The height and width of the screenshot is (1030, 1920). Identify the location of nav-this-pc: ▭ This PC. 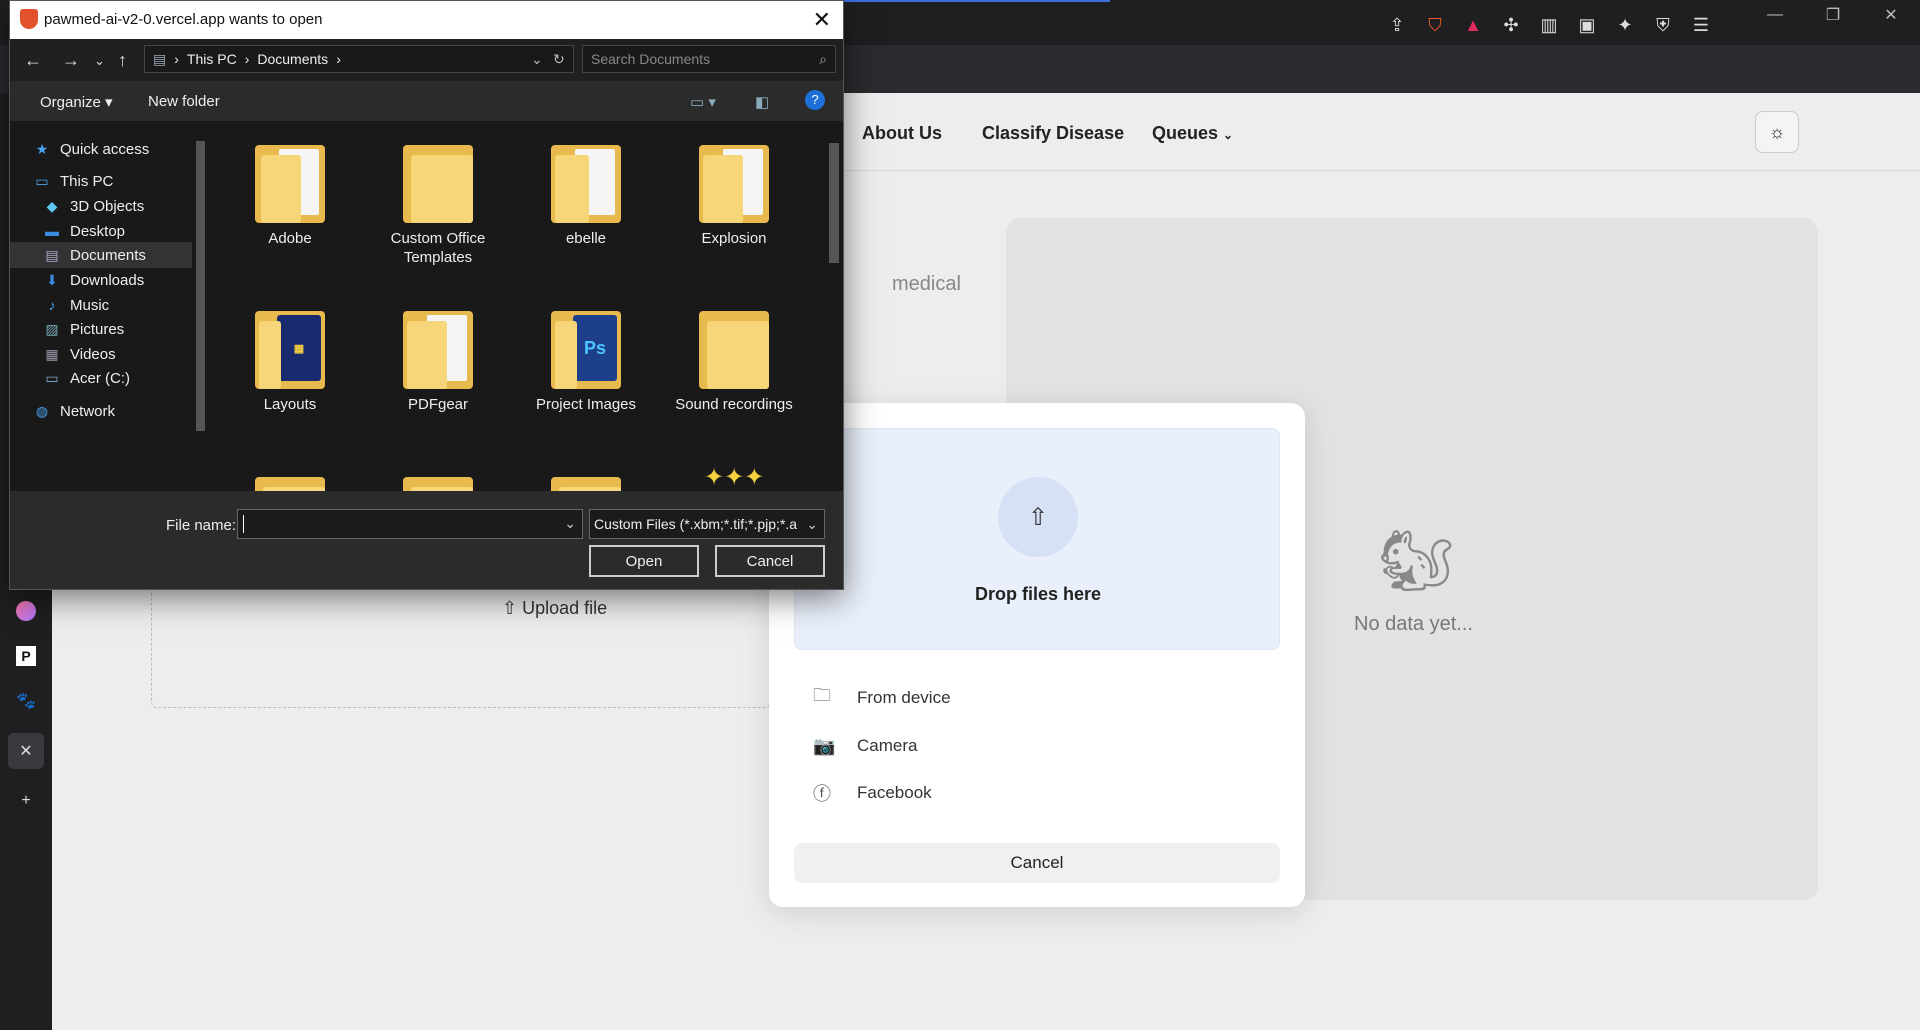
(120, 181).